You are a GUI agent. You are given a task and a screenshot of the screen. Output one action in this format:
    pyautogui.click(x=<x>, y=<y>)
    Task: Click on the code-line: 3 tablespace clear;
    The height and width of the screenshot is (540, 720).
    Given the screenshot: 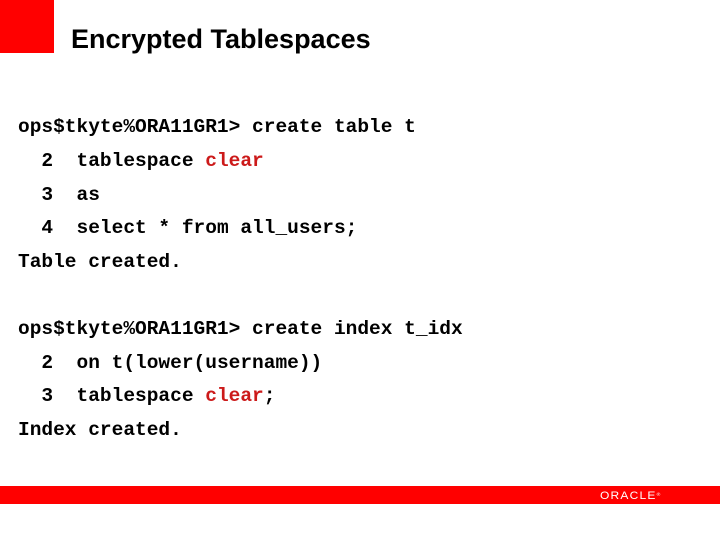 What is the action you would take?
    pyautogui.click(x=146, y=396)
    